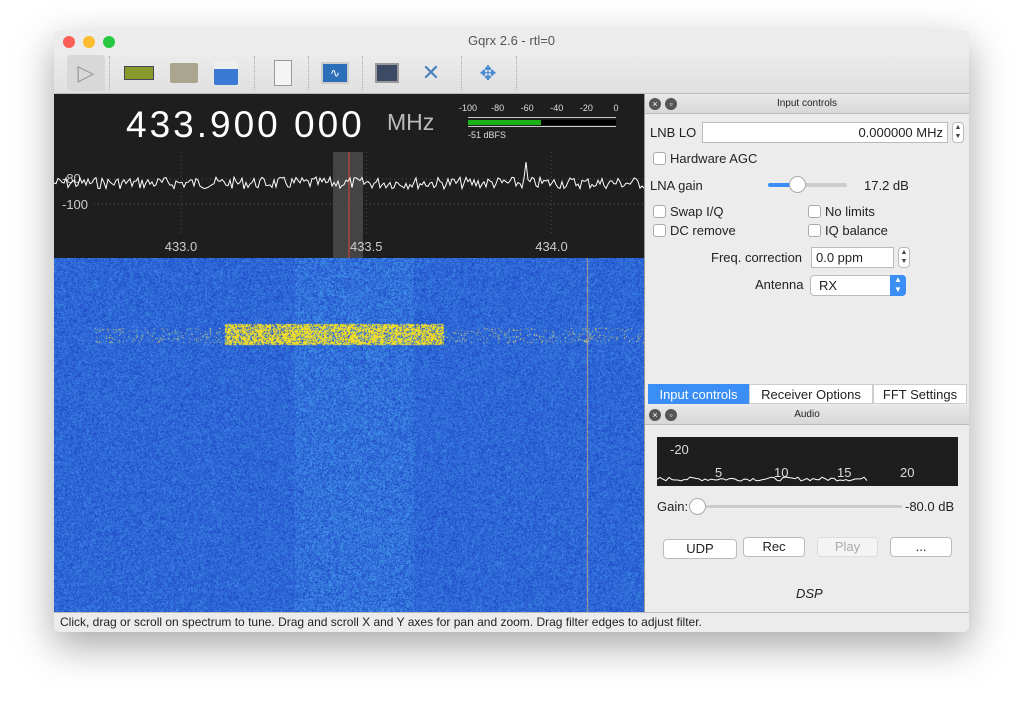 Image resolution: width=1023 pixels, height=710 pixels. What do you see at coordinates (335, 73) in the screenshot?
I see `waveform-icon: ∿` at bounding box center [335, 73].